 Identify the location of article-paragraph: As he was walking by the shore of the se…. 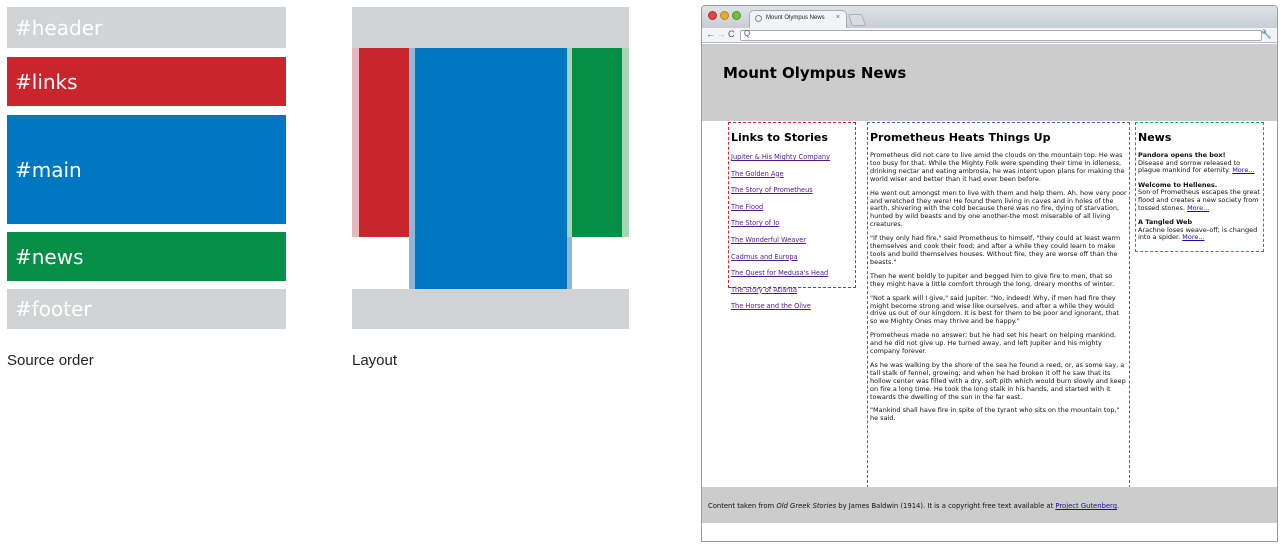
(998, 380).